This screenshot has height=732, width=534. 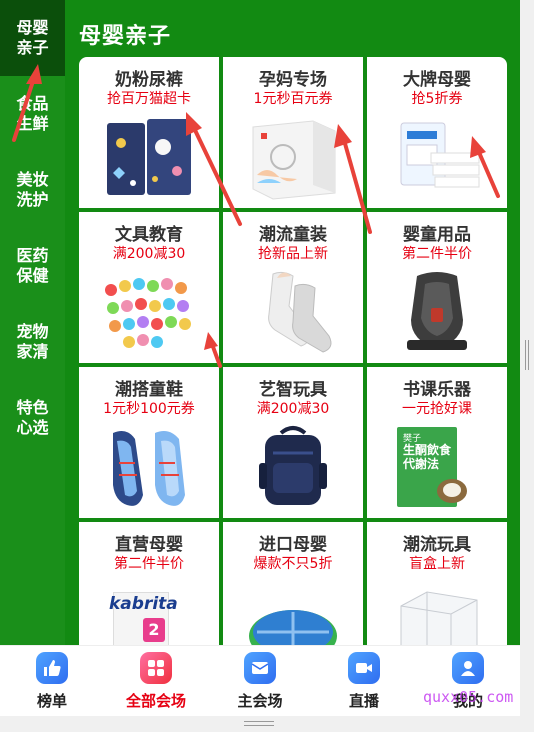 What do you see at coordinates (437, 564) in the screenshot?
I see `card-promo: 盲盒上新` at bounding box center [437, 564].